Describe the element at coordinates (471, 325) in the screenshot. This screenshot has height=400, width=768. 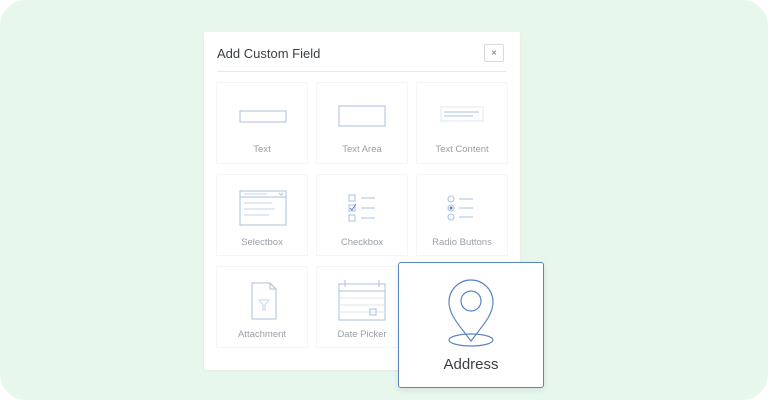
I see `field-tile-address: Address` at that location.